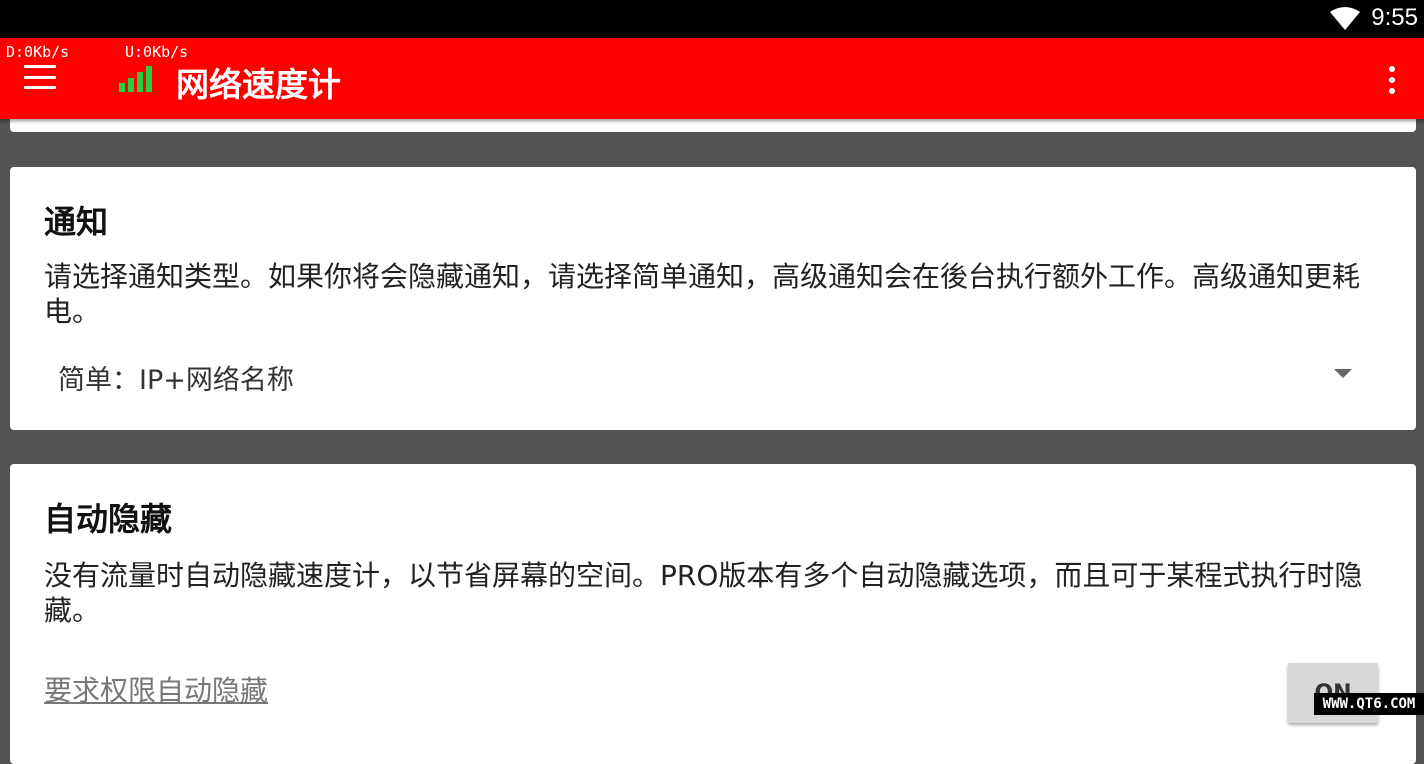 This screenshot has height=764, width=1424. Describe the element at coordinates (108, 519) in the screenshot. I see `autohide-title: 自动隐藏` at that location.